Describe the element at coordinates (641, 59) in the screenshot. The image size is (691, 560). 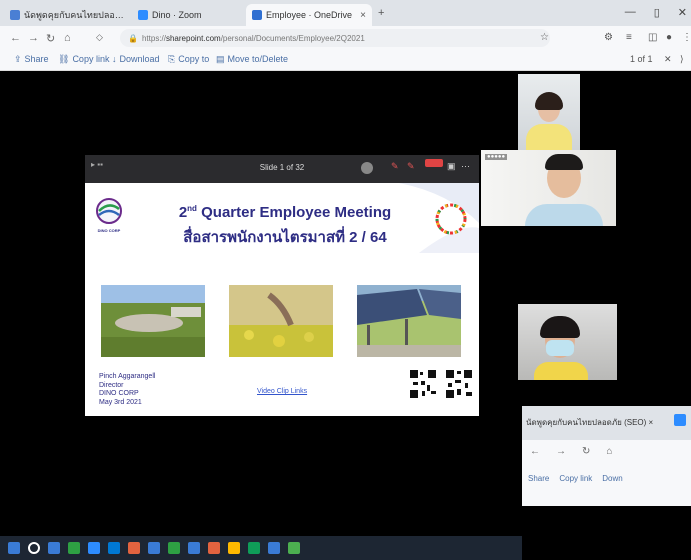
I see `page-indicator: 1 of 1` at that location.